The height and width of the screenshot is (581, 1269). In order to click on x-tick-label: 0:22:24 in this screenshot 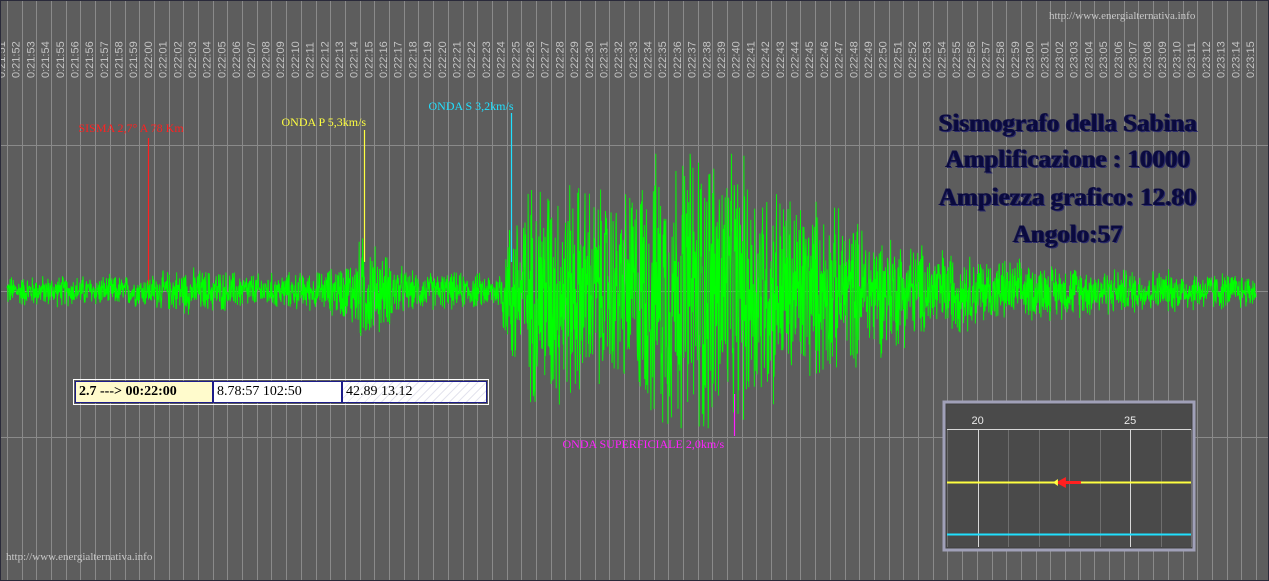, I will do `click(502, 59)`.